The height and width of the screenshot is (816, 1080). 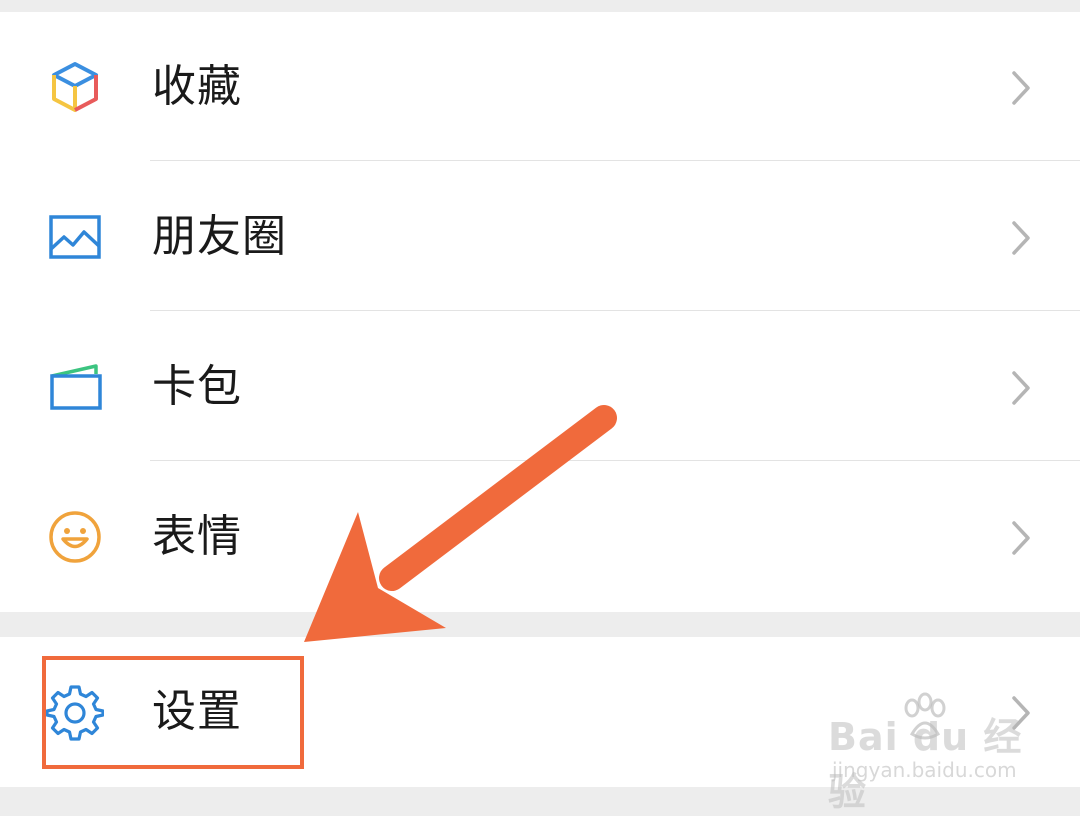 I want to click on menu-item-label: 表情, so click(x=197, y=536).